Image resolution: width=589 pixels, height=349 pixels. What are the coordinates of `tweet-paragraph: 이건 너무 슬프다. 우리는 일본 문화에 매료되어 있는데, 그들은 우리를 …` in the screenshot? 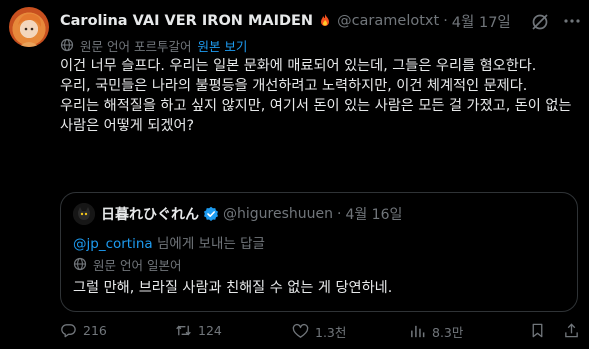 It's located at (298, 66).